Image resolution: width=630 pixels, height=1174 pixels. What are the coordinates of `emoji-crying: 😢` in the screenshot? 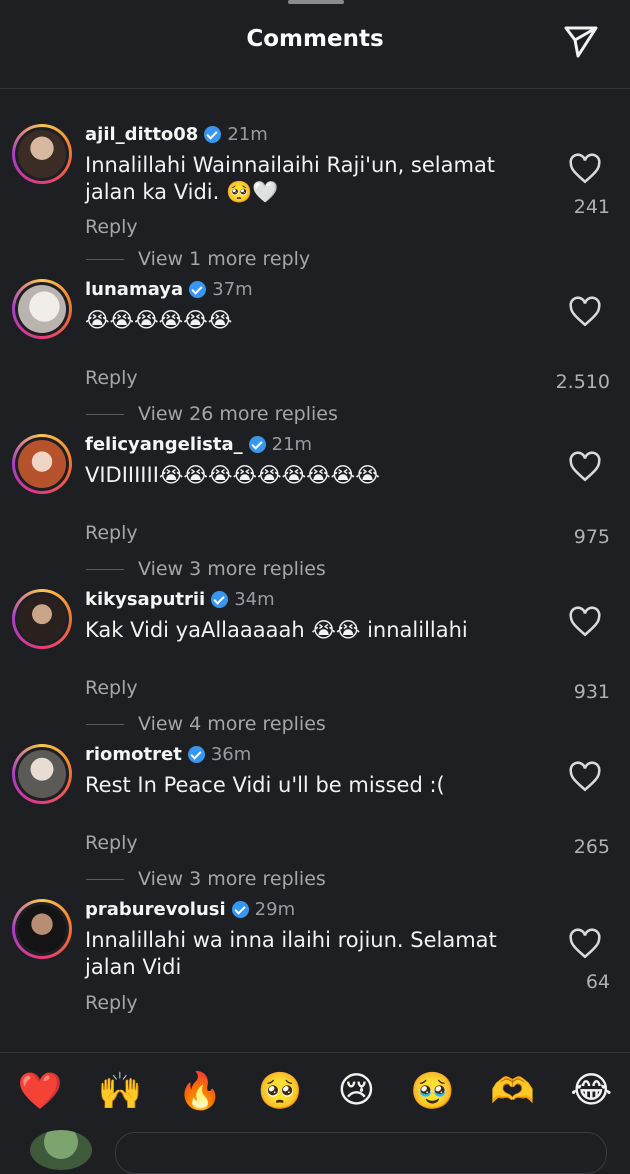 It's located at (357, 1090).